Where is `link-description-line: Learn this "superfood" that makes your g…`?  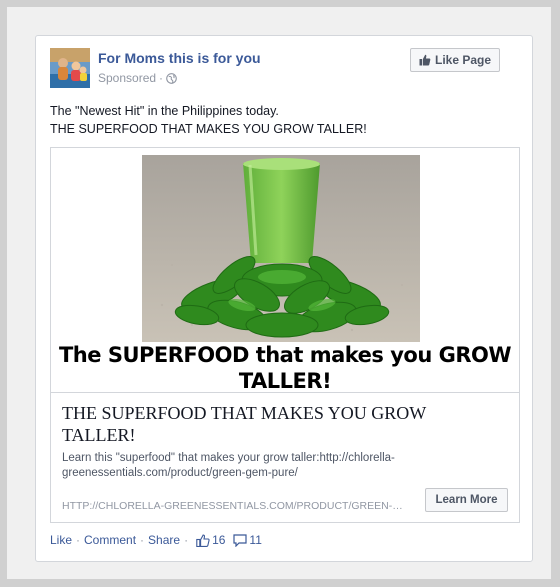
link-description-line: Learn this "superfood" that makes your g… is located at coordinates (228, 458).